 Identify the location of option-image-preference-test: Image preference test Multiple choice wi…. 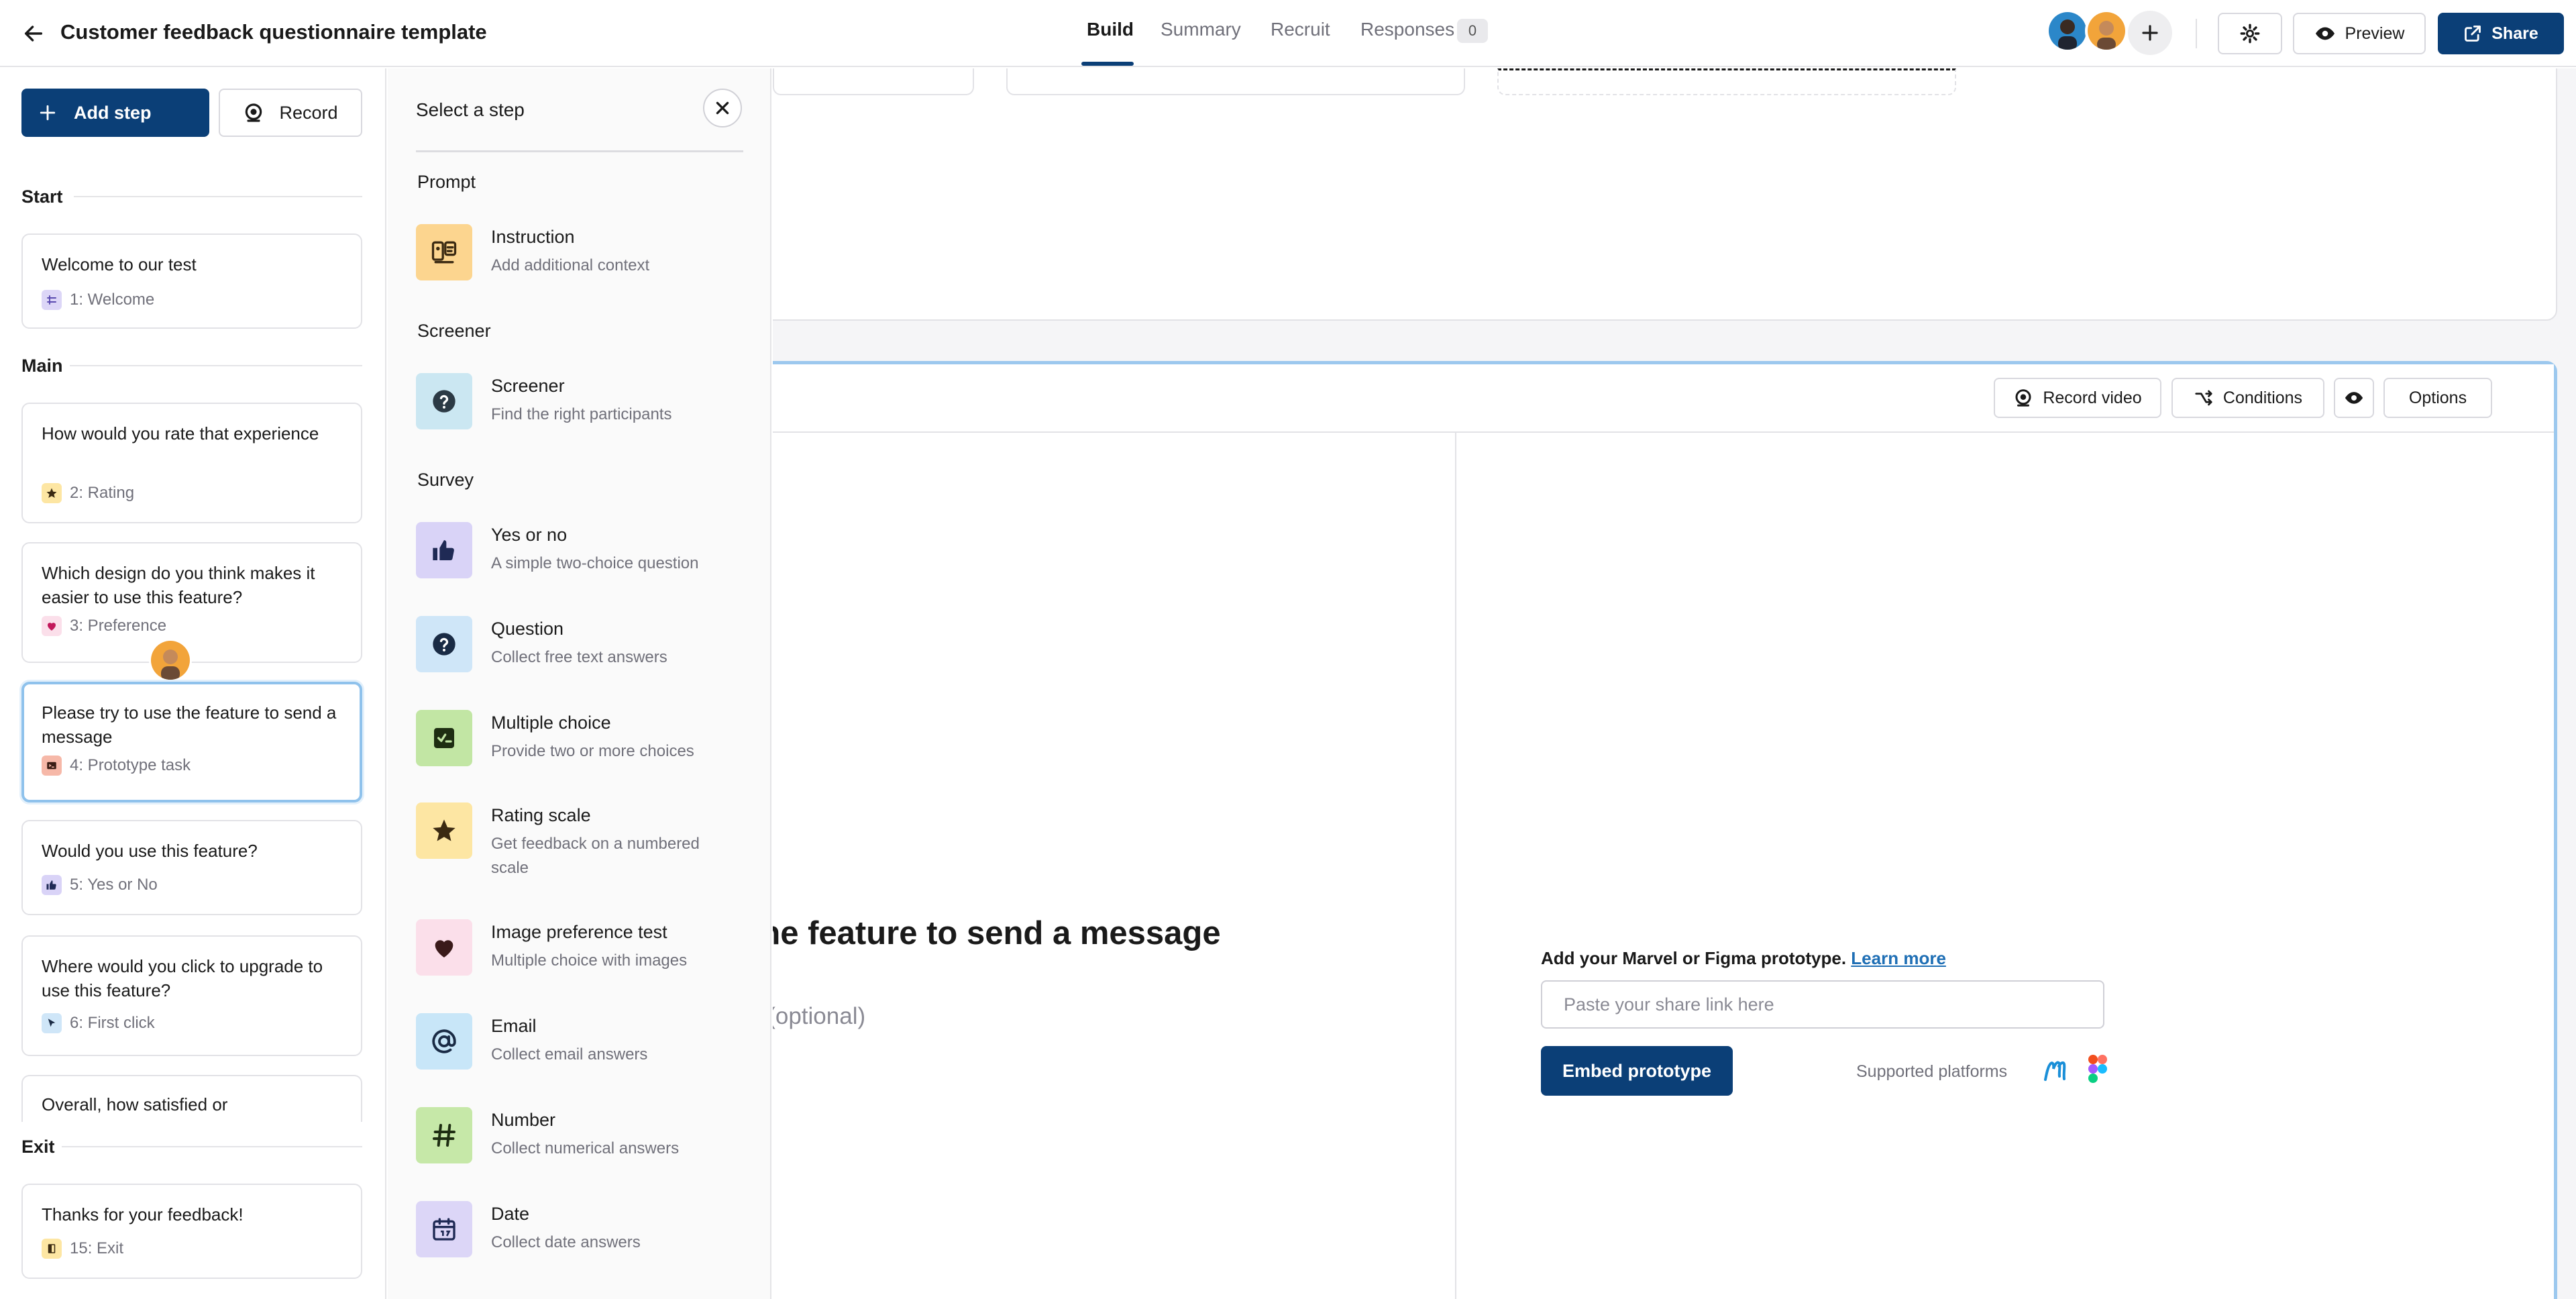
(579, 956).